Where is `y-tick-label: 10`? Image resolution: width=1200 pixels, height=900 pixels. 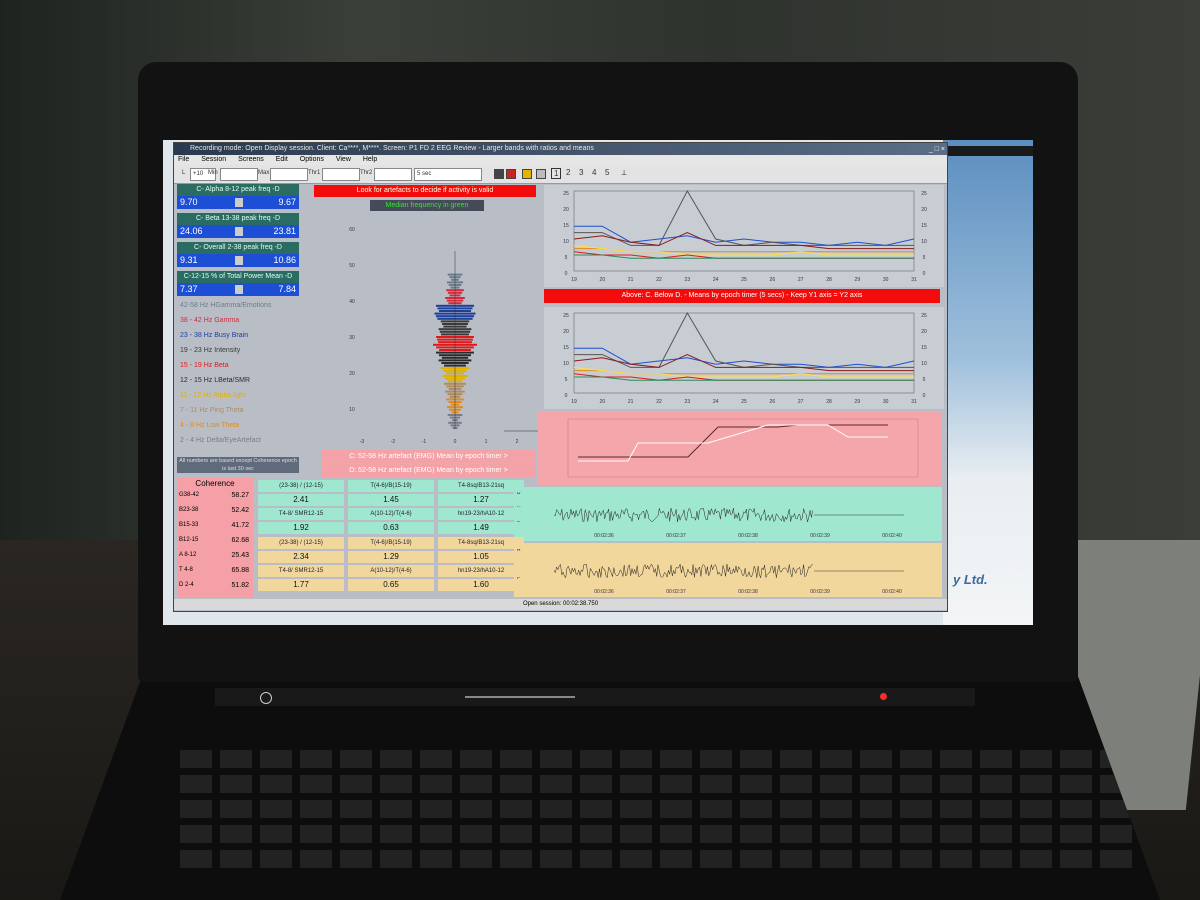 y-tick-label: 10 is located at coordinates (566, 364).